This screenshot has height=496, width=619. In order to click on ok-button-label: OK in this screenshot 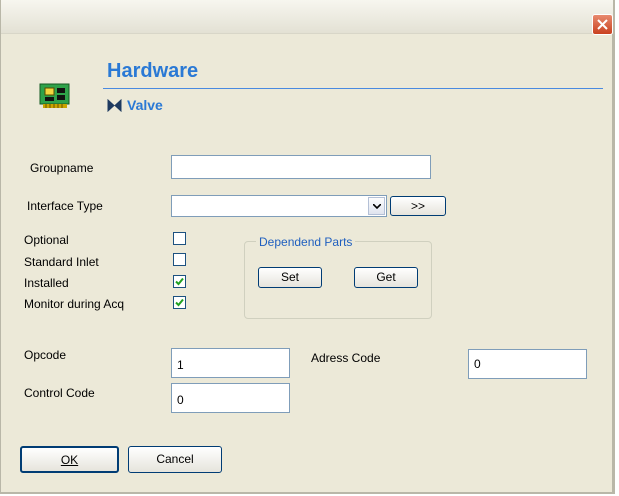, I will do `click(69, 460)`.